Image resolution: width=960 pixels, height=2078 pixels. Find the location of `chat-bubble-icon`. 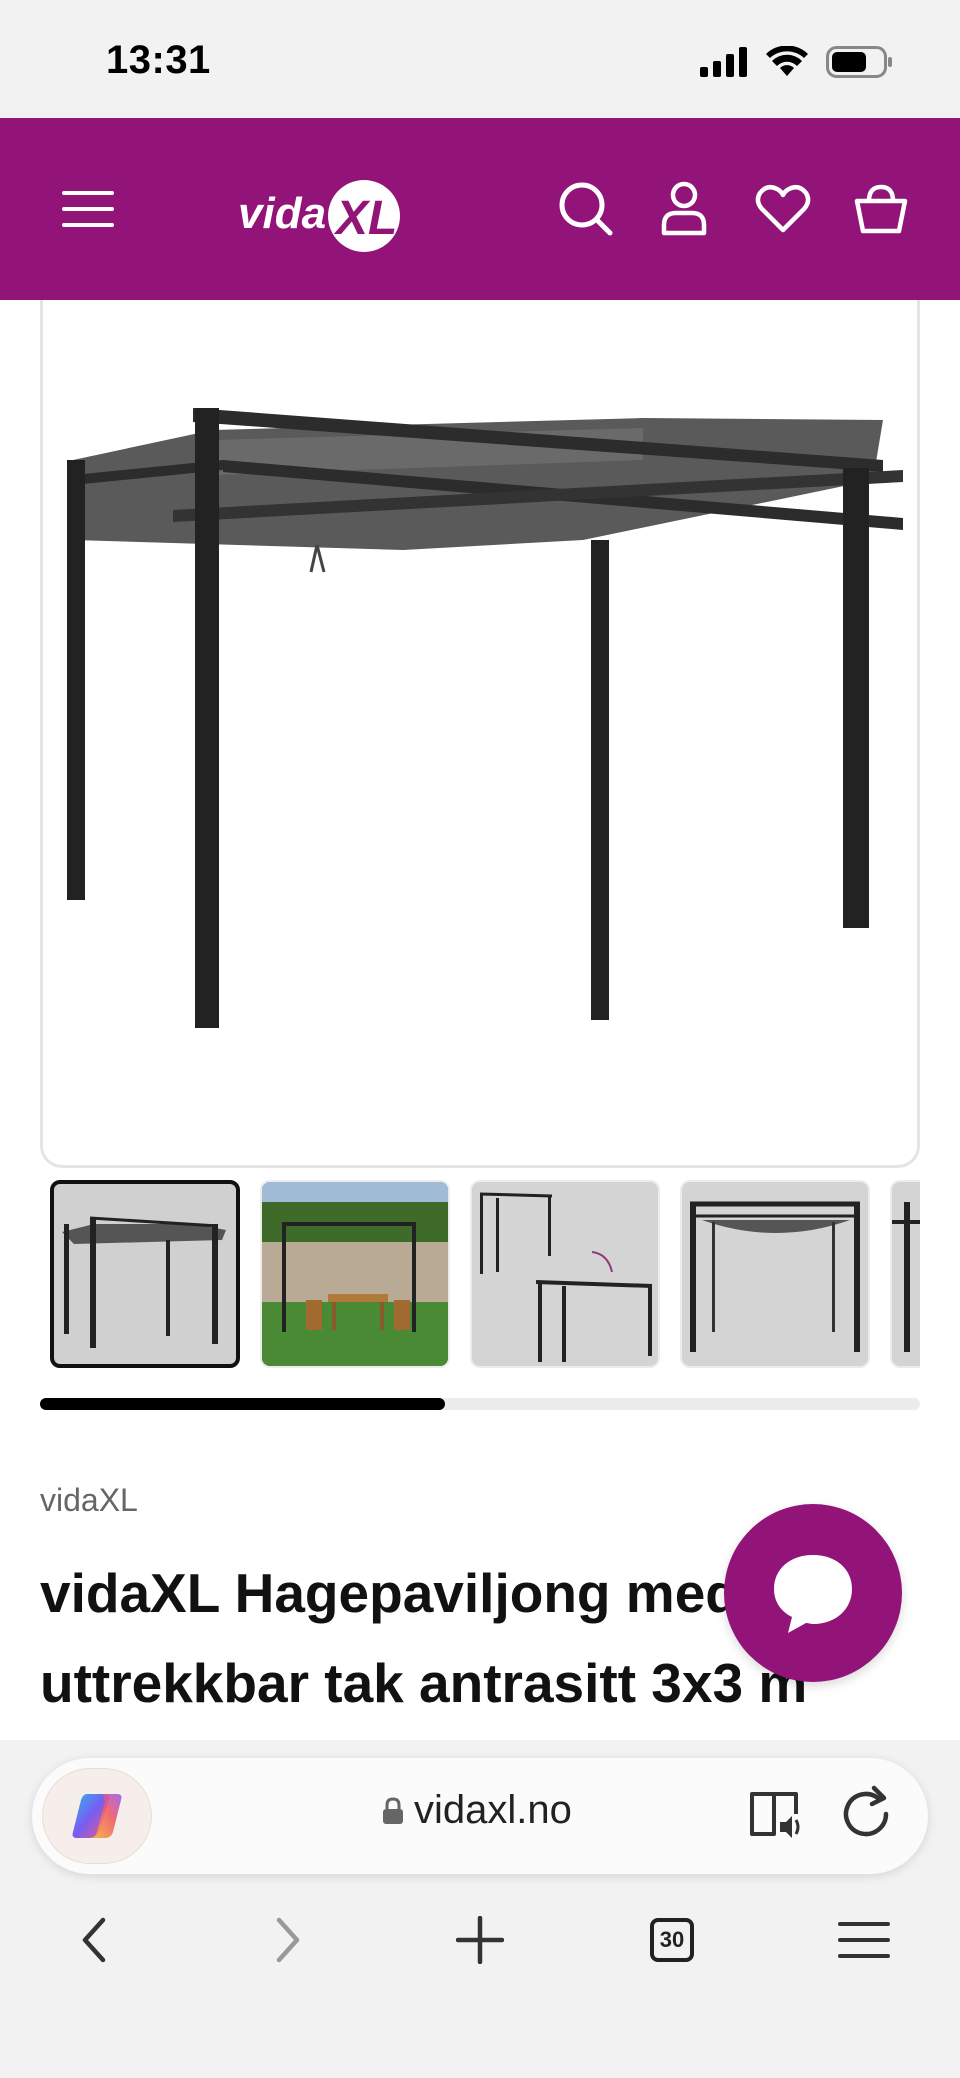

chat-bubble-icon is located at coordinates (813, 1594).